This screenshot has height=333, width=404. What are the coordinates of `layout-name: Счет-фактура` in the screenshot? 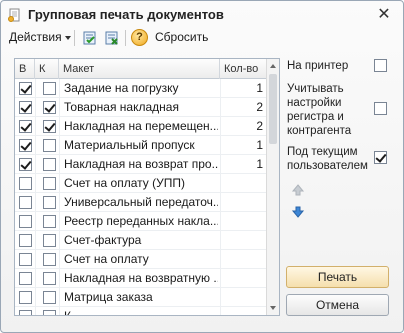 It's located at (103, 240).